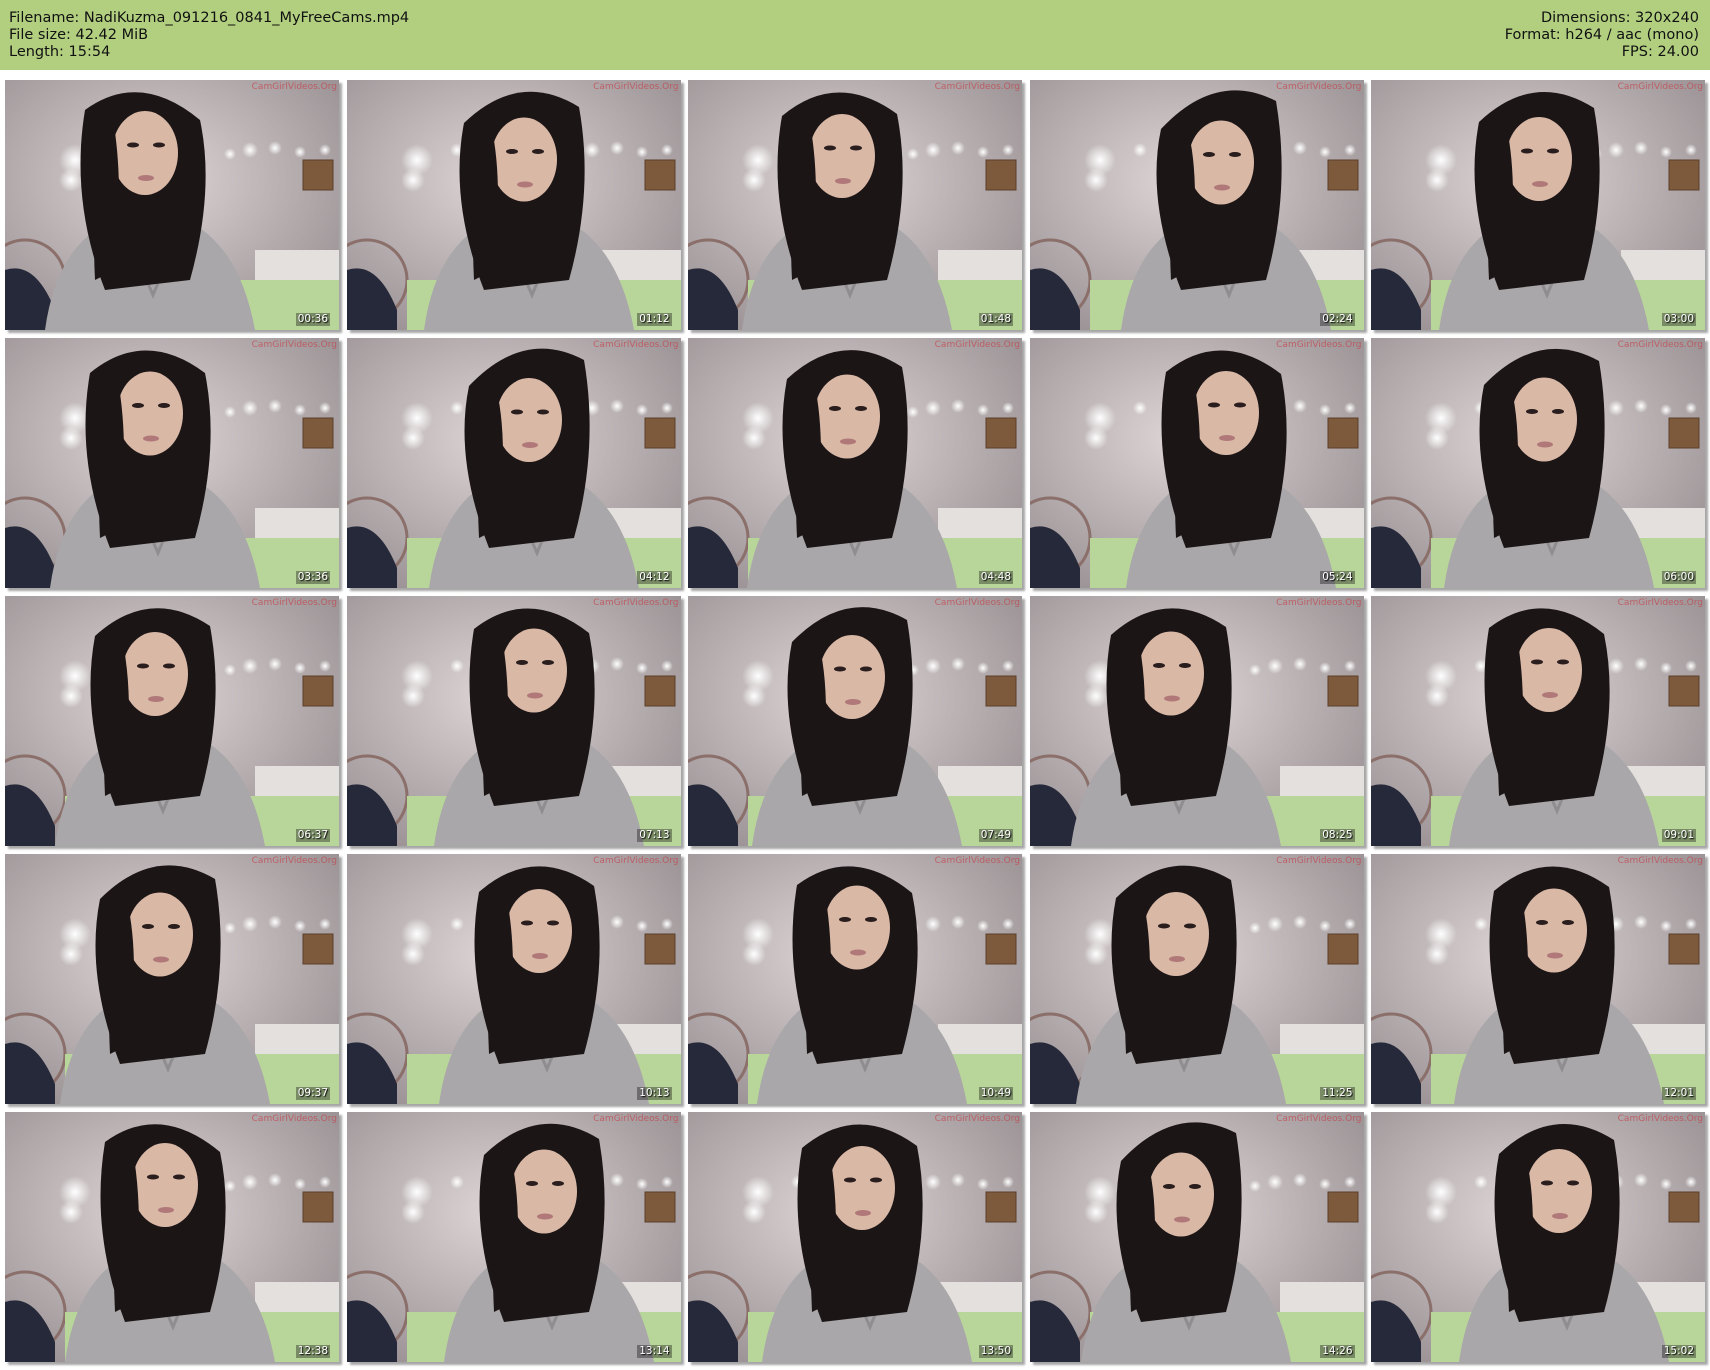  Describe the element at coordinates (1337, 577) in the screenshot. I see `timestamp-label: 05:24` at that location.